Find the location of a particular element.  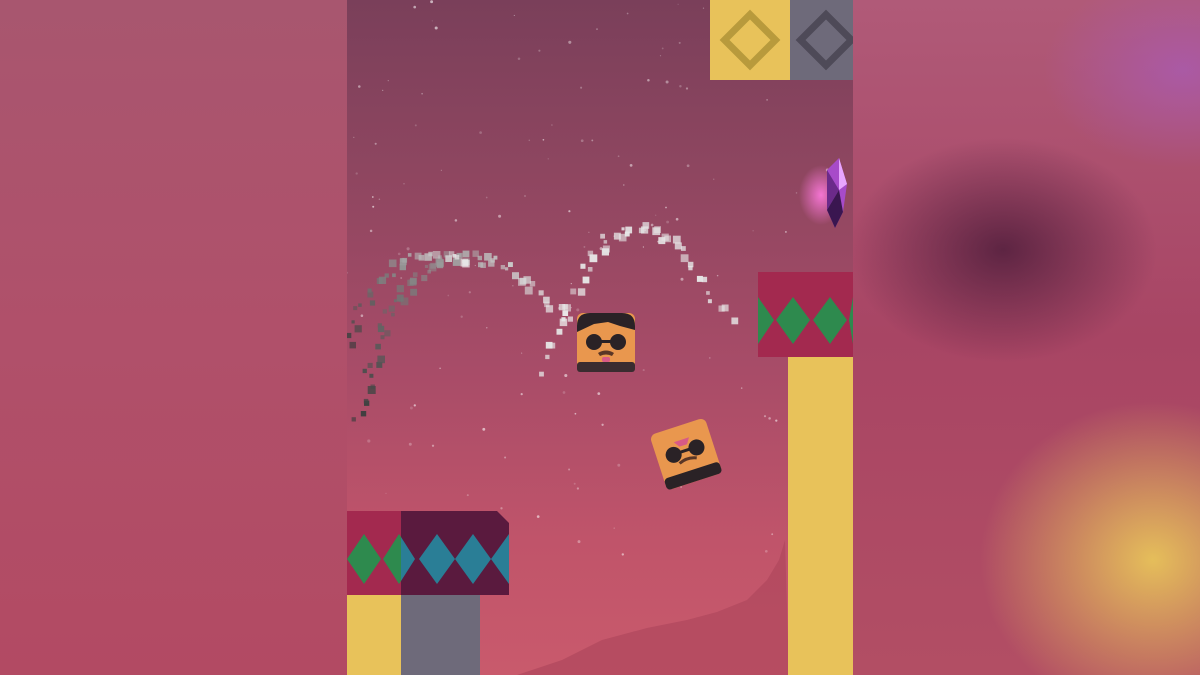

top-gray-block is located at coordinates (821, 40).